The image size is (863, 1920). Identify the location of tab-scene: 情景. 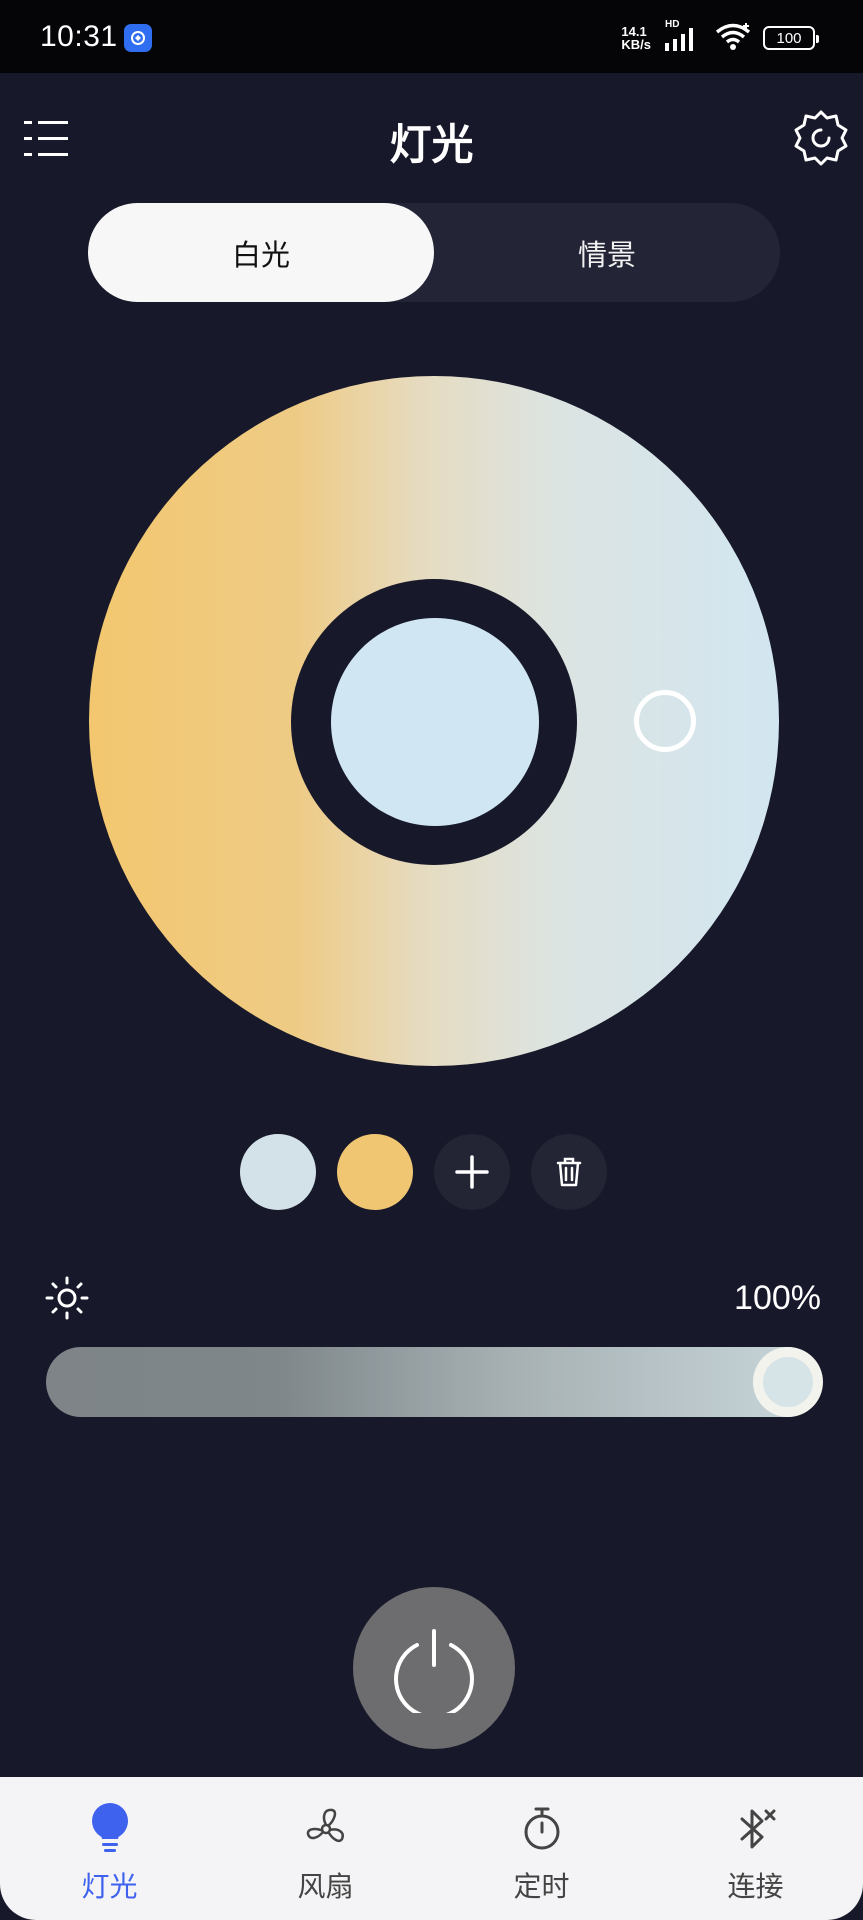
(607, 252).